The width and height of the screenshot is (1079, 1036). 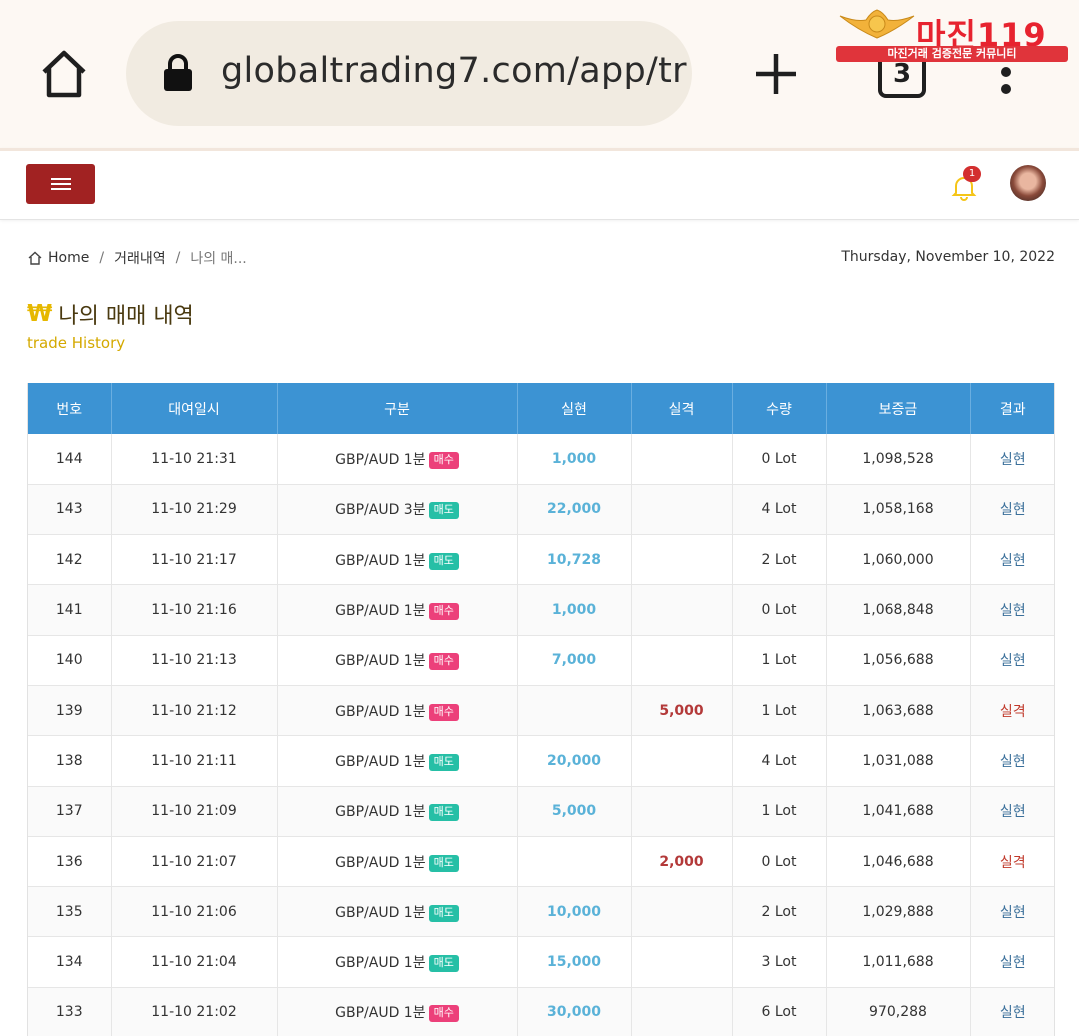 I want to click on column-header: 수량, so click(x=779, y=408).